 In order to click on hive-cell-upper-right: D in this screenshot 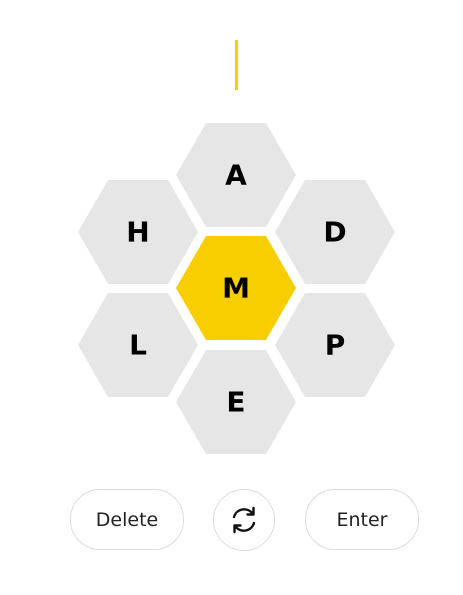, I will do `click(335, 232)`.